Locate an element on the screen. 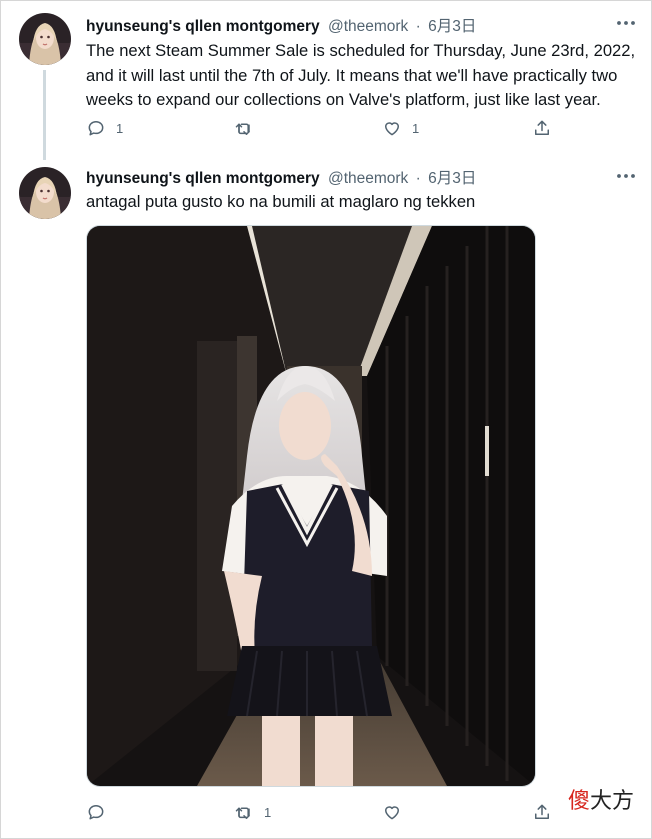  retweet-count: 1 is located at coordinates (268, 812).